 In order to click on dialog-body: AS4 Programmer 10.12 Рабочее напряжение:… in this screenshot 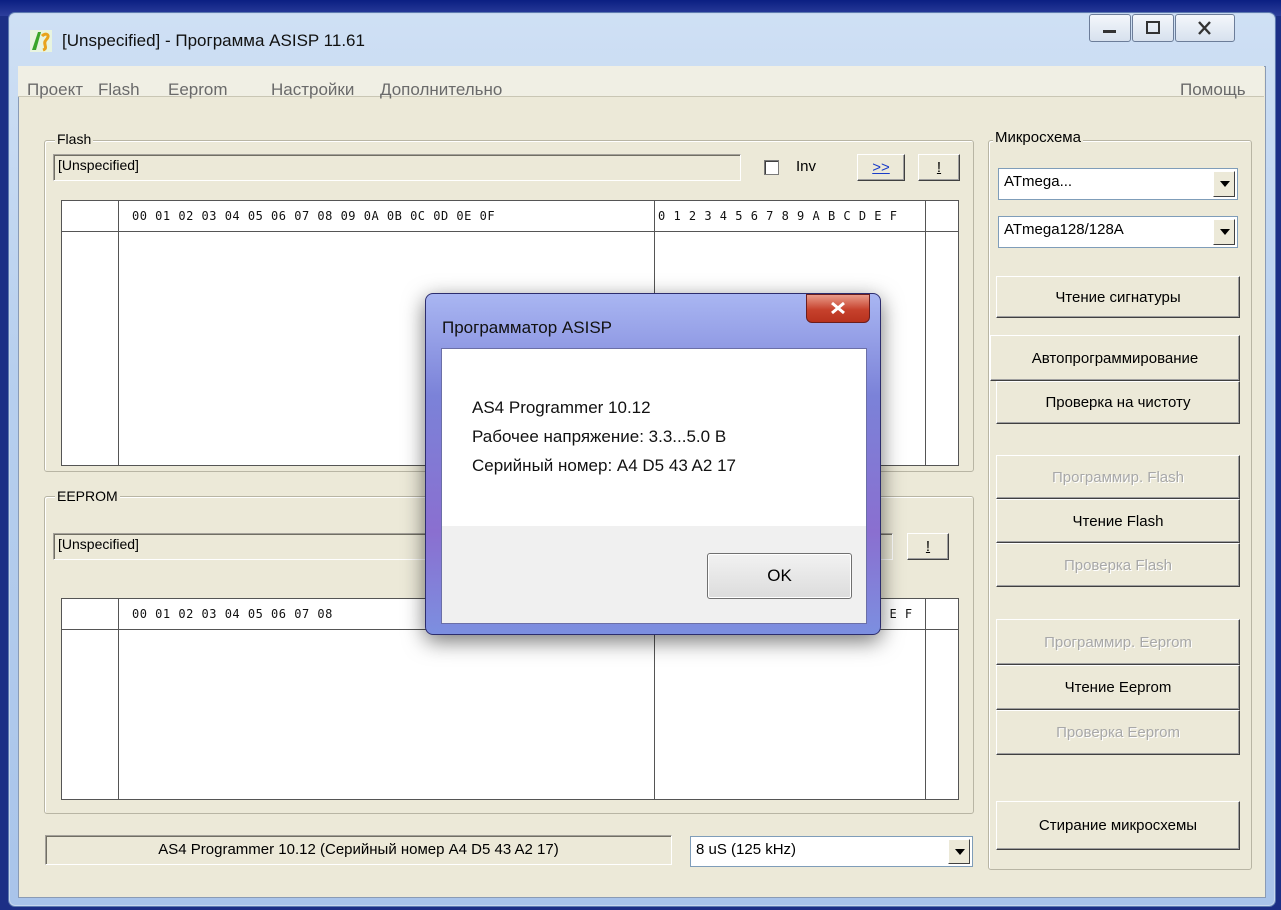, I will do `click(654, 438)`.